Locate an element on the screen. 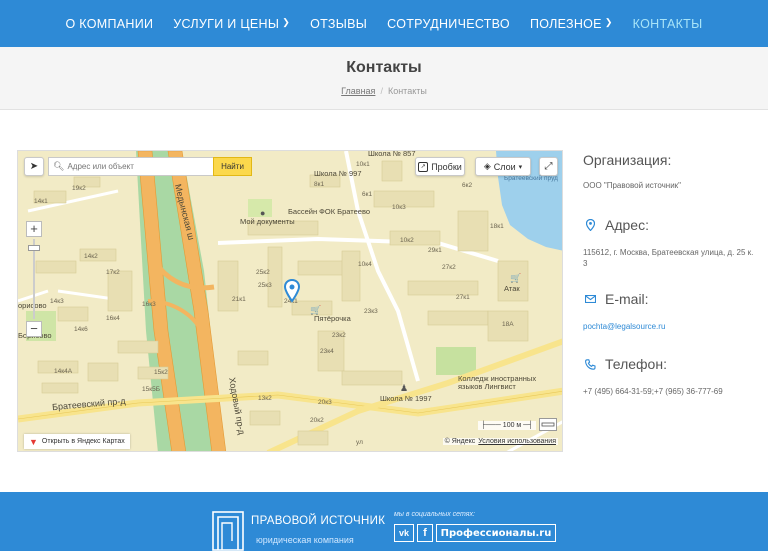 This screenshot has width=768, height=551. map-find-button: Найти is located at coordinates (232, 166).